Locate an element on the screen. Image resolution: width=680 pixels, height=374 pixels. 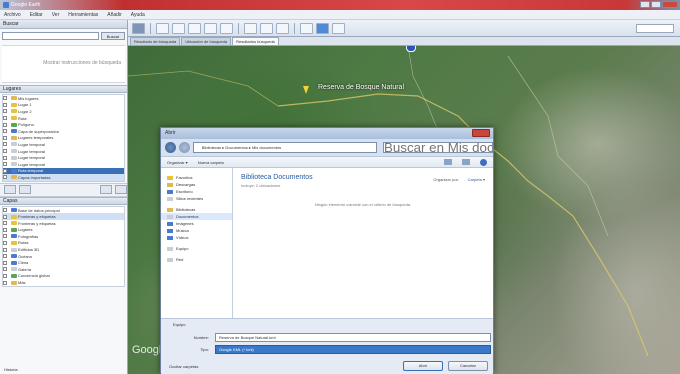
window-titlebar: Google Earth is located at coordinates (340, 5).